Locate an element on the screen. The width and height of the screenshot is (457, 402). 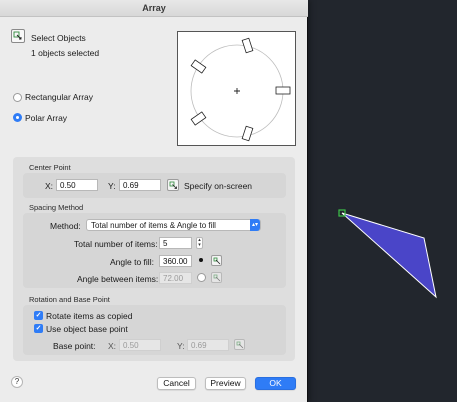
use-base-point-checkbox: ✓ is located at coordinates (38, 328).